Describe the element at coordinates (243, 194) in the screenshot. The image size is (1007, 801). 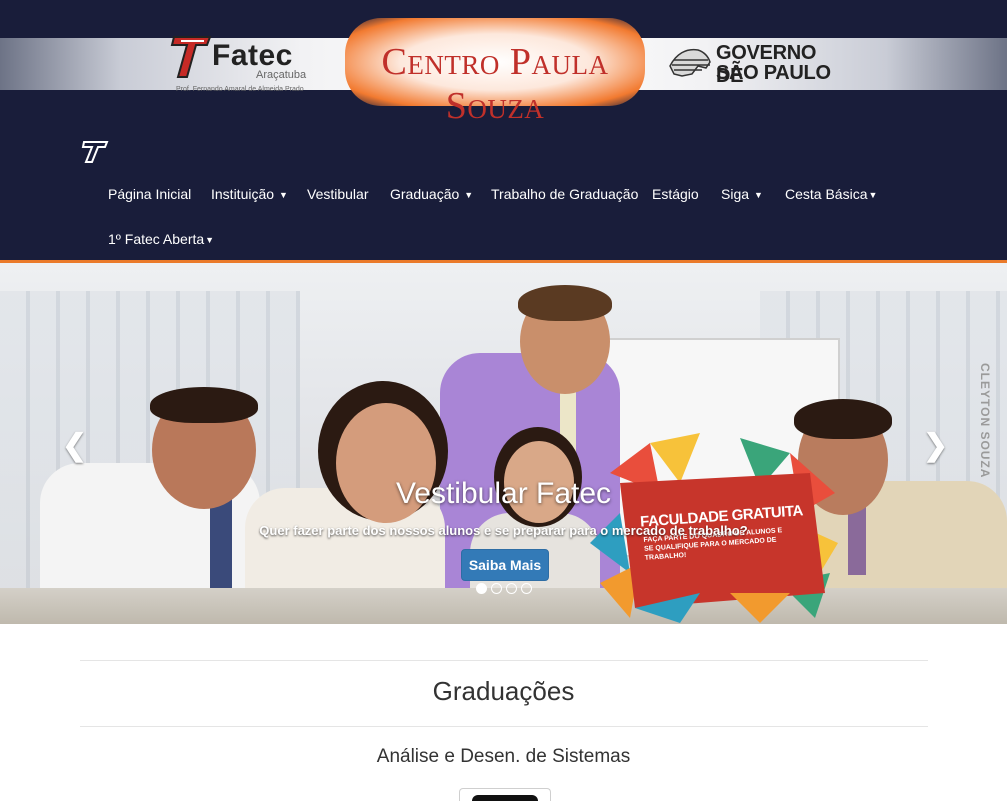
I see `nav-label: Instituição` at that location.